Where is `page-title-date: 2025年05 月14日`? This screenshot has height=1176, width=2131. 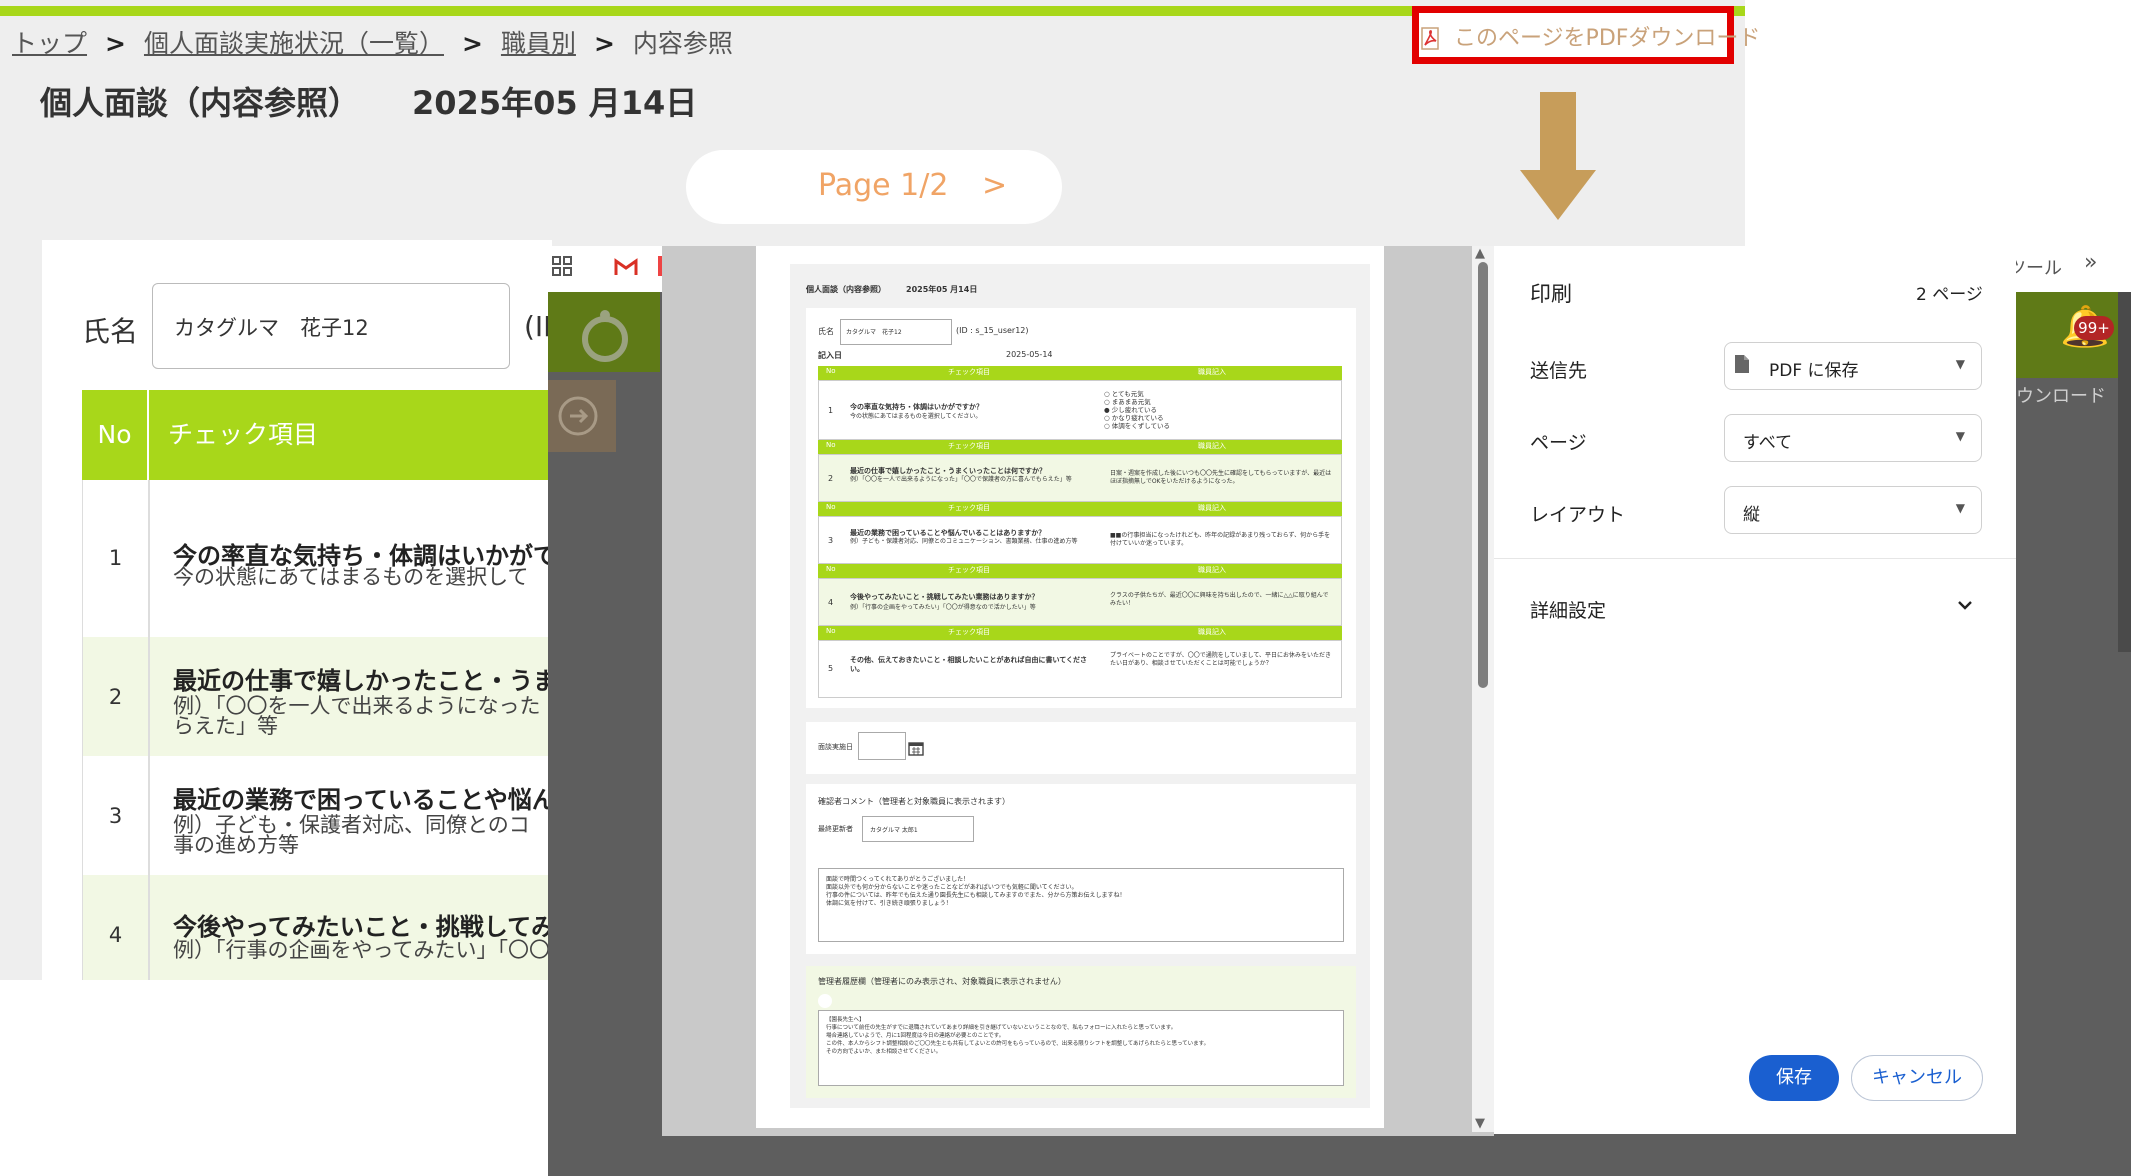 page-title-date: 2025年05 月14日 is located at coordinates (555, 103).